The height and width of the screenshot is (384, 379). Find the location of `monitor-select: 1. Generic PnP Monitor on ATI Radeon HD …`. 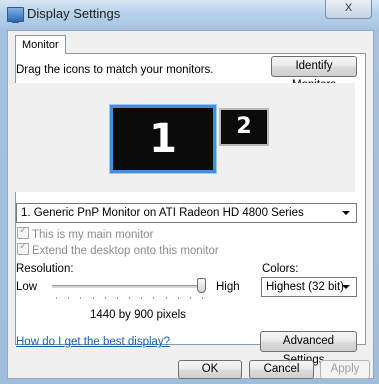

monitor-select: 1. Generic PnP Monitor on ATI Radeon HD … is located at coordinates (186, 213).